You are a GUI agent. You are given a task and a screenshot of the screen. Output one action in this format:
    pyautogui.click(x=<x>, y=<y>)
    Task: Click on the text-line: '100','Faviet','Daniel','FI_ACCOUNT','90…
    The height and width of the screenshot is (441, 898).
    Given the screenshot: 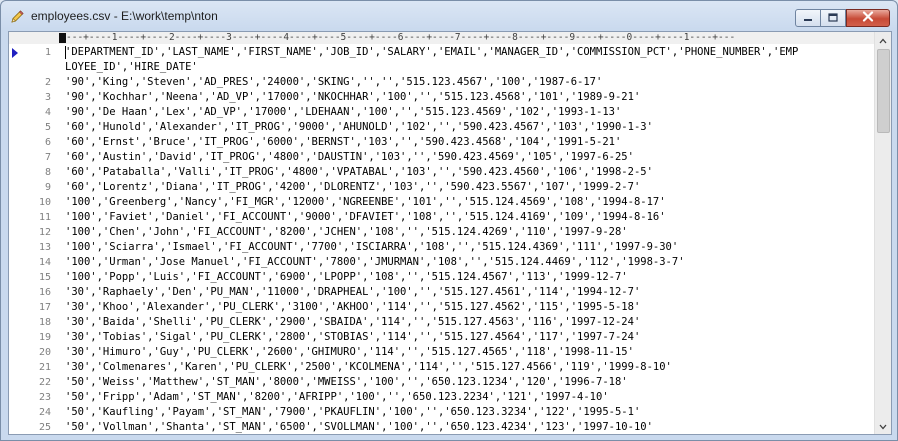 What is the action you would take?
    pyautogui.click(x=365, y=217)
    